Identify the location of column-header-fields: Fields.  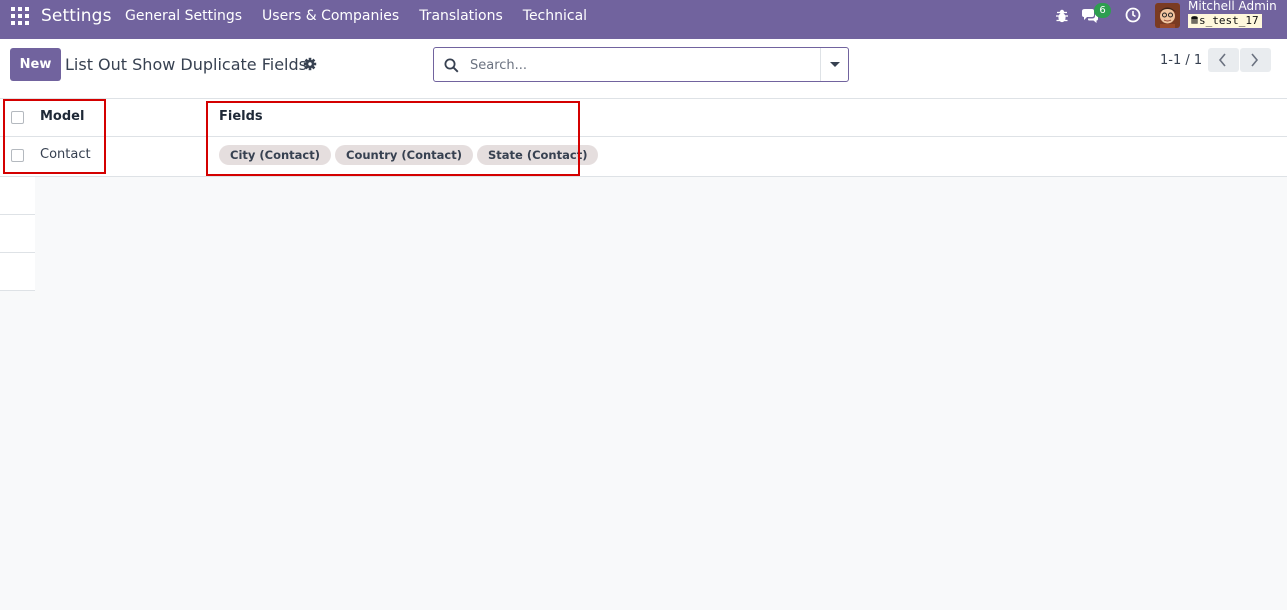
(241, 116).